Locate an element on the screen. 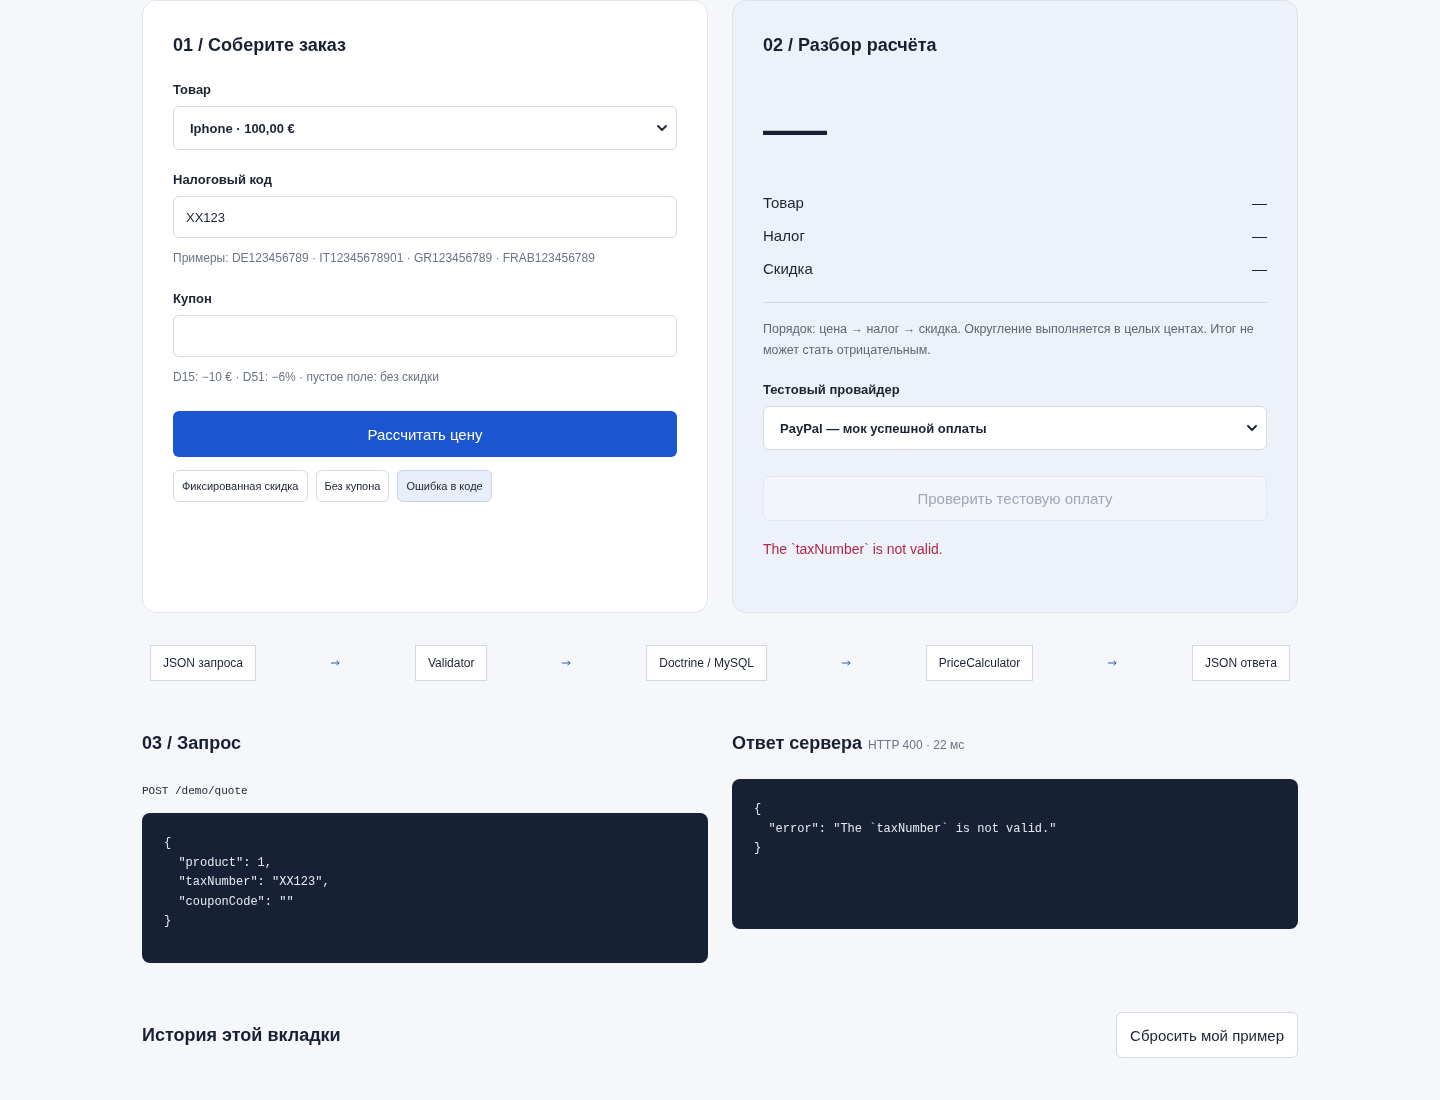 Image resolution: width=1440 pixels, height=1100 pixels. preset-chip: Без купона is located at coordinates (352, 486).